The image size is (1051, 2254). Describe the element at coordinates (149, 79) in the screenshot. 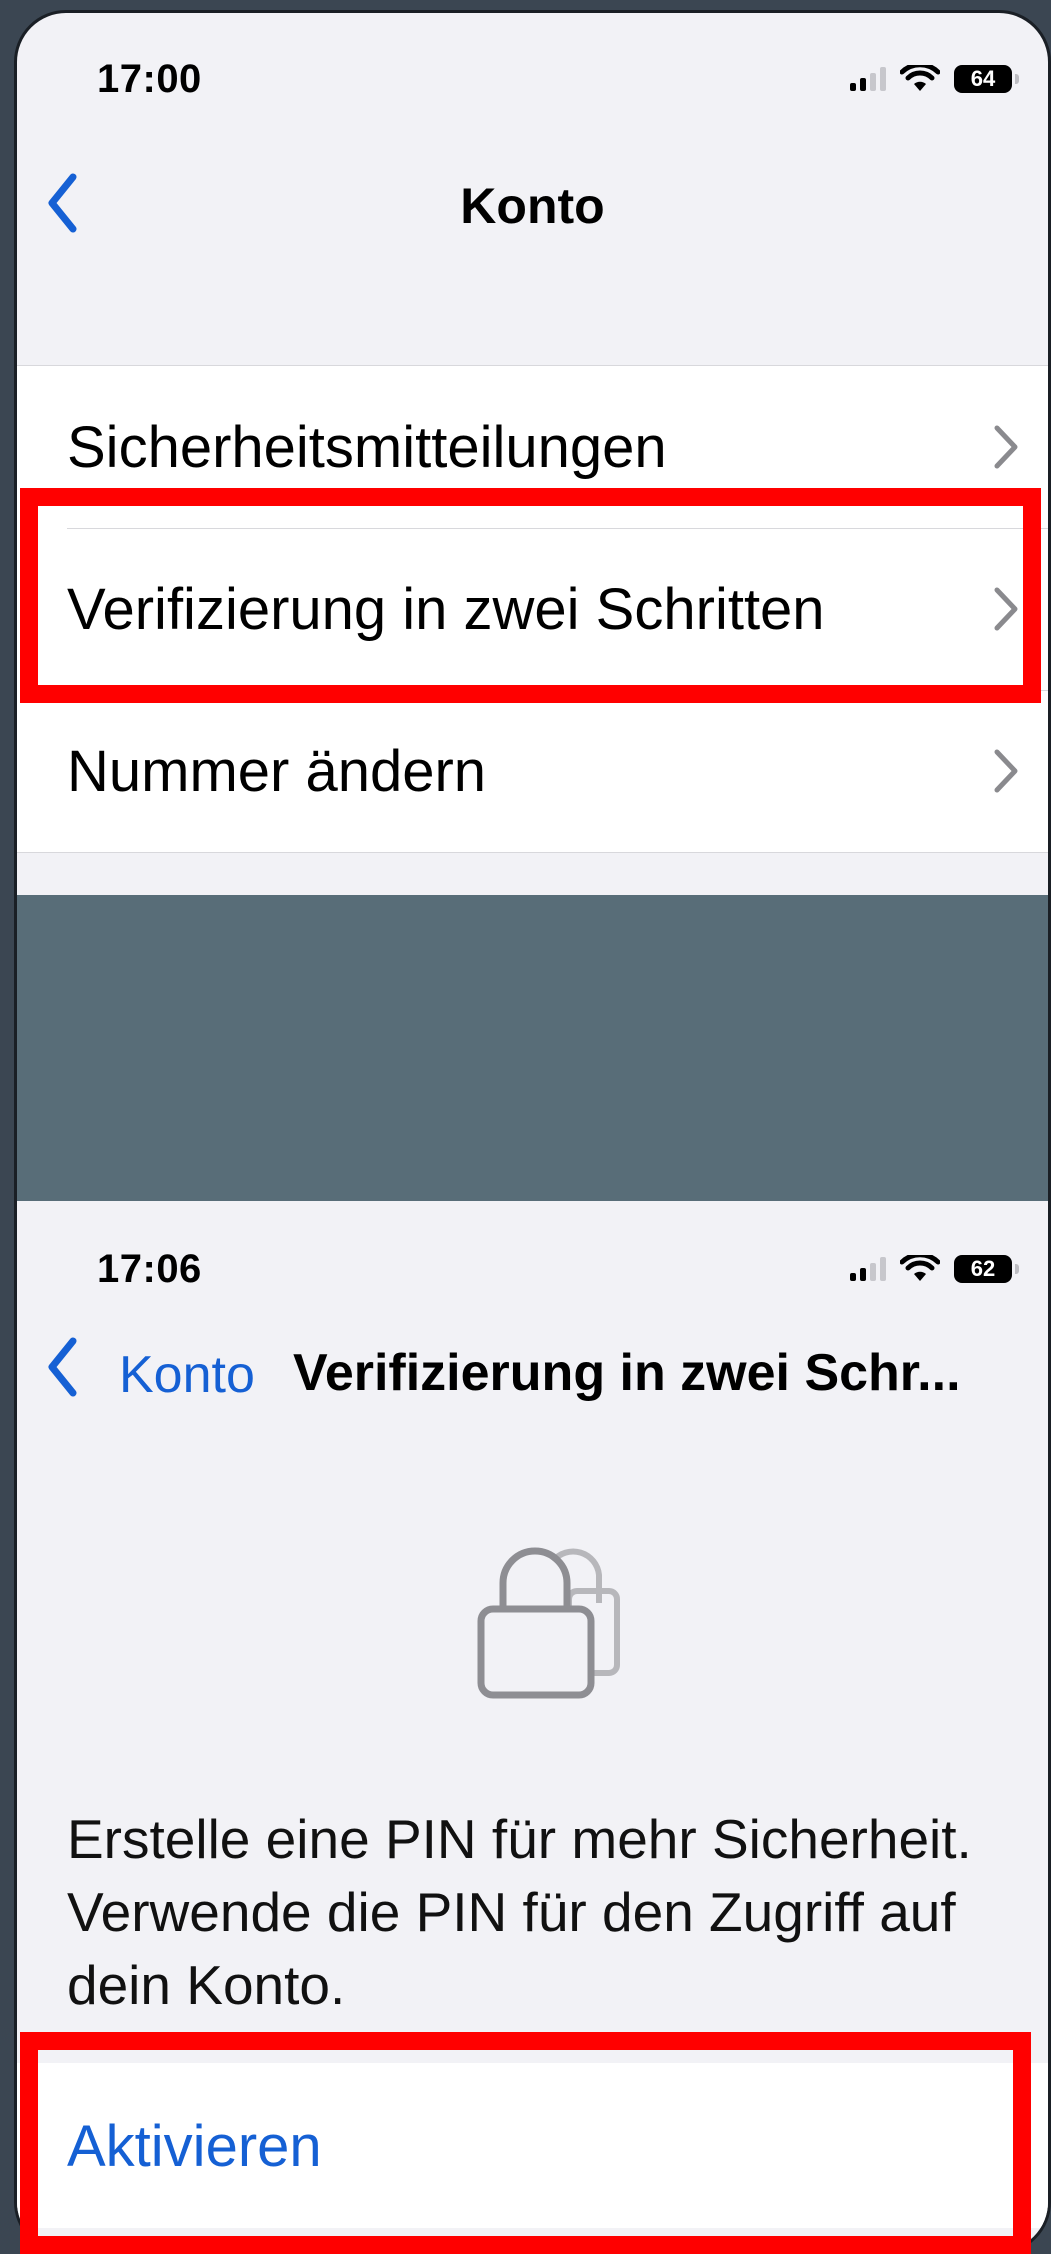

I see `status-time: 17:00` at that location.